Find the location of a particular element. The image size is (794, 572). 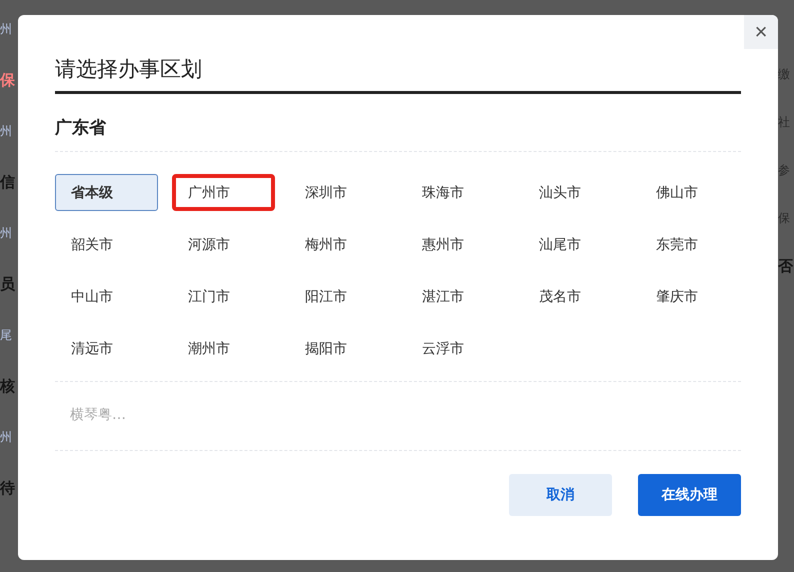

region-option: 广州市 is located at coordinates (223, 192).